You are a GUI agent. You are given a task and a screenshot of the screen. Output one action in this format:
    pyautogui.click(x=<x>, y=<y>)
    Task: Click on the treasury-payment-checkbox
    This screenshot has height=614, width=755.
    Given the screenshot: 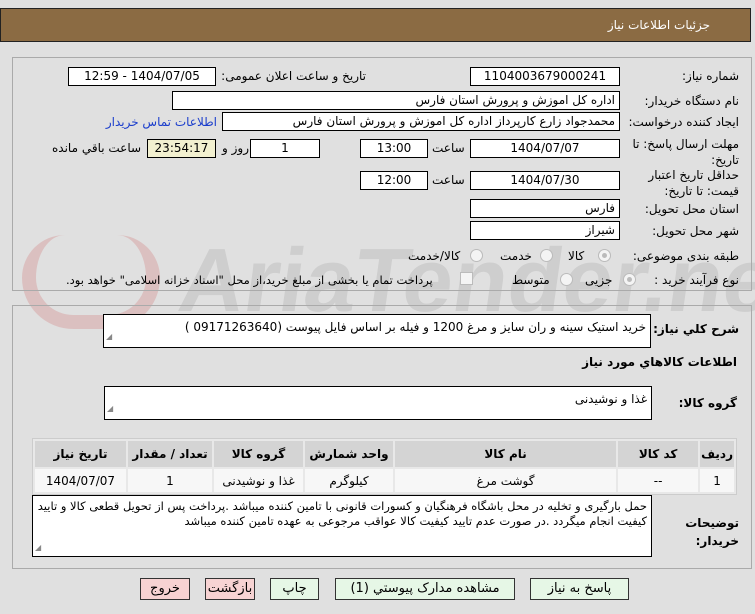 What is the action you would take?
    pyautogui.click(x=466, y=278)
    